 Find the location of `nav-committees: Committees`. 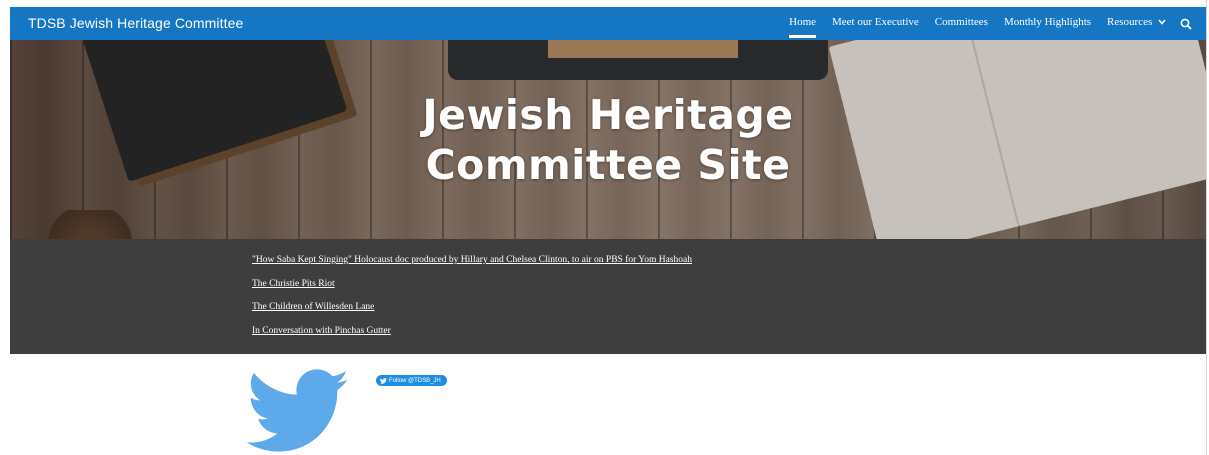

nav-committees: Committees is located at coordinates (961, 23).